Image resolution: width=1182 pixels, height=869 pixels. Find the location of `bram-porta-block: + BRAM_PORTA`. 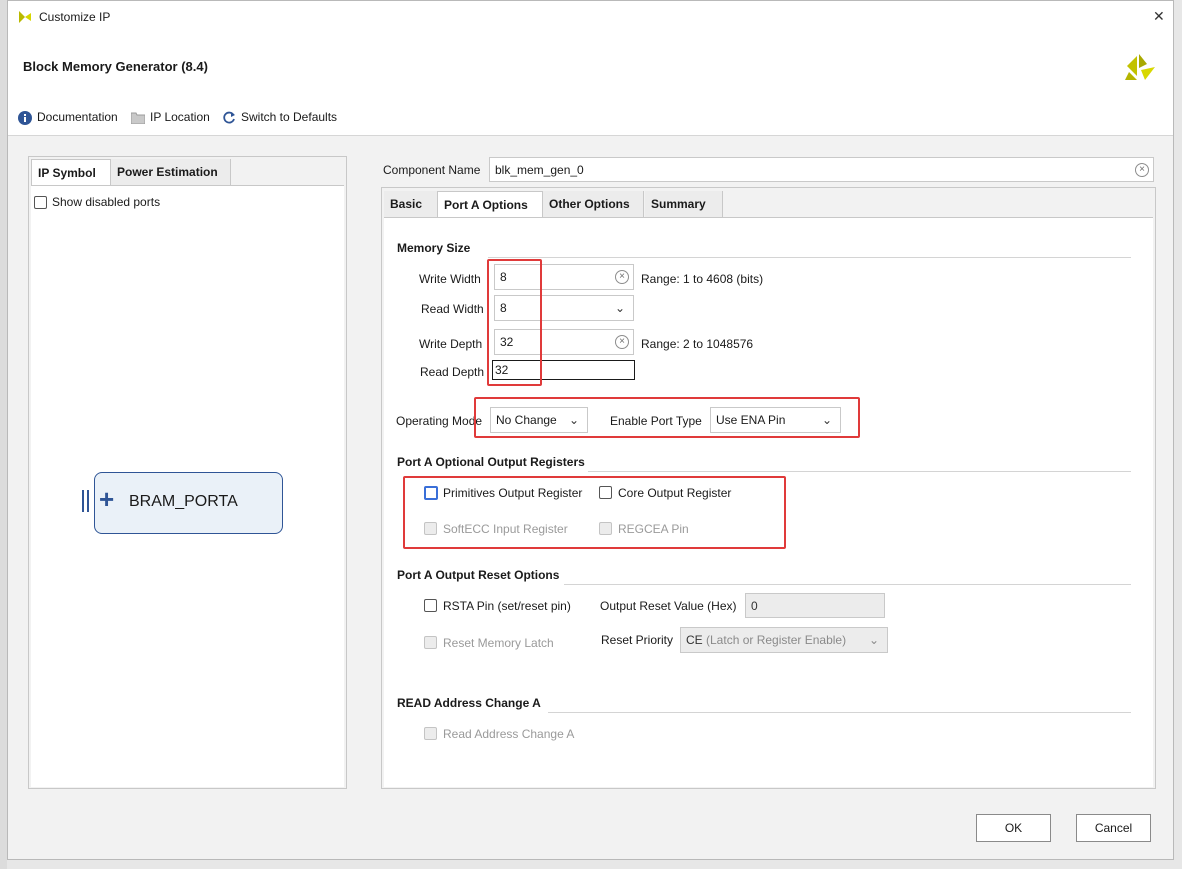

bram-porta-block: + BRAM_PORTA is located at coordinates (188, 503).